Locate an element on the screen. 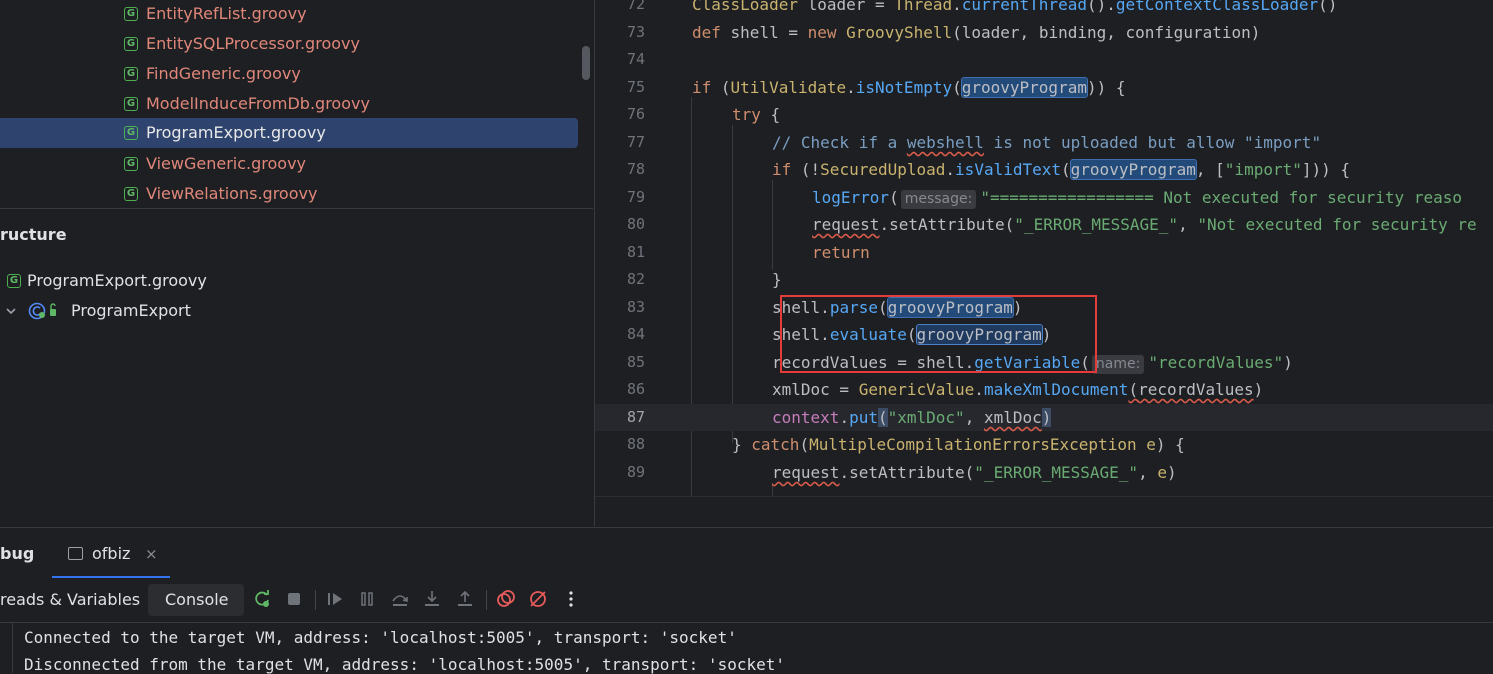 Image resolution: width=1493 pixels, height=674 pixels. line-number: 78 is located at coordinates (635, 169).